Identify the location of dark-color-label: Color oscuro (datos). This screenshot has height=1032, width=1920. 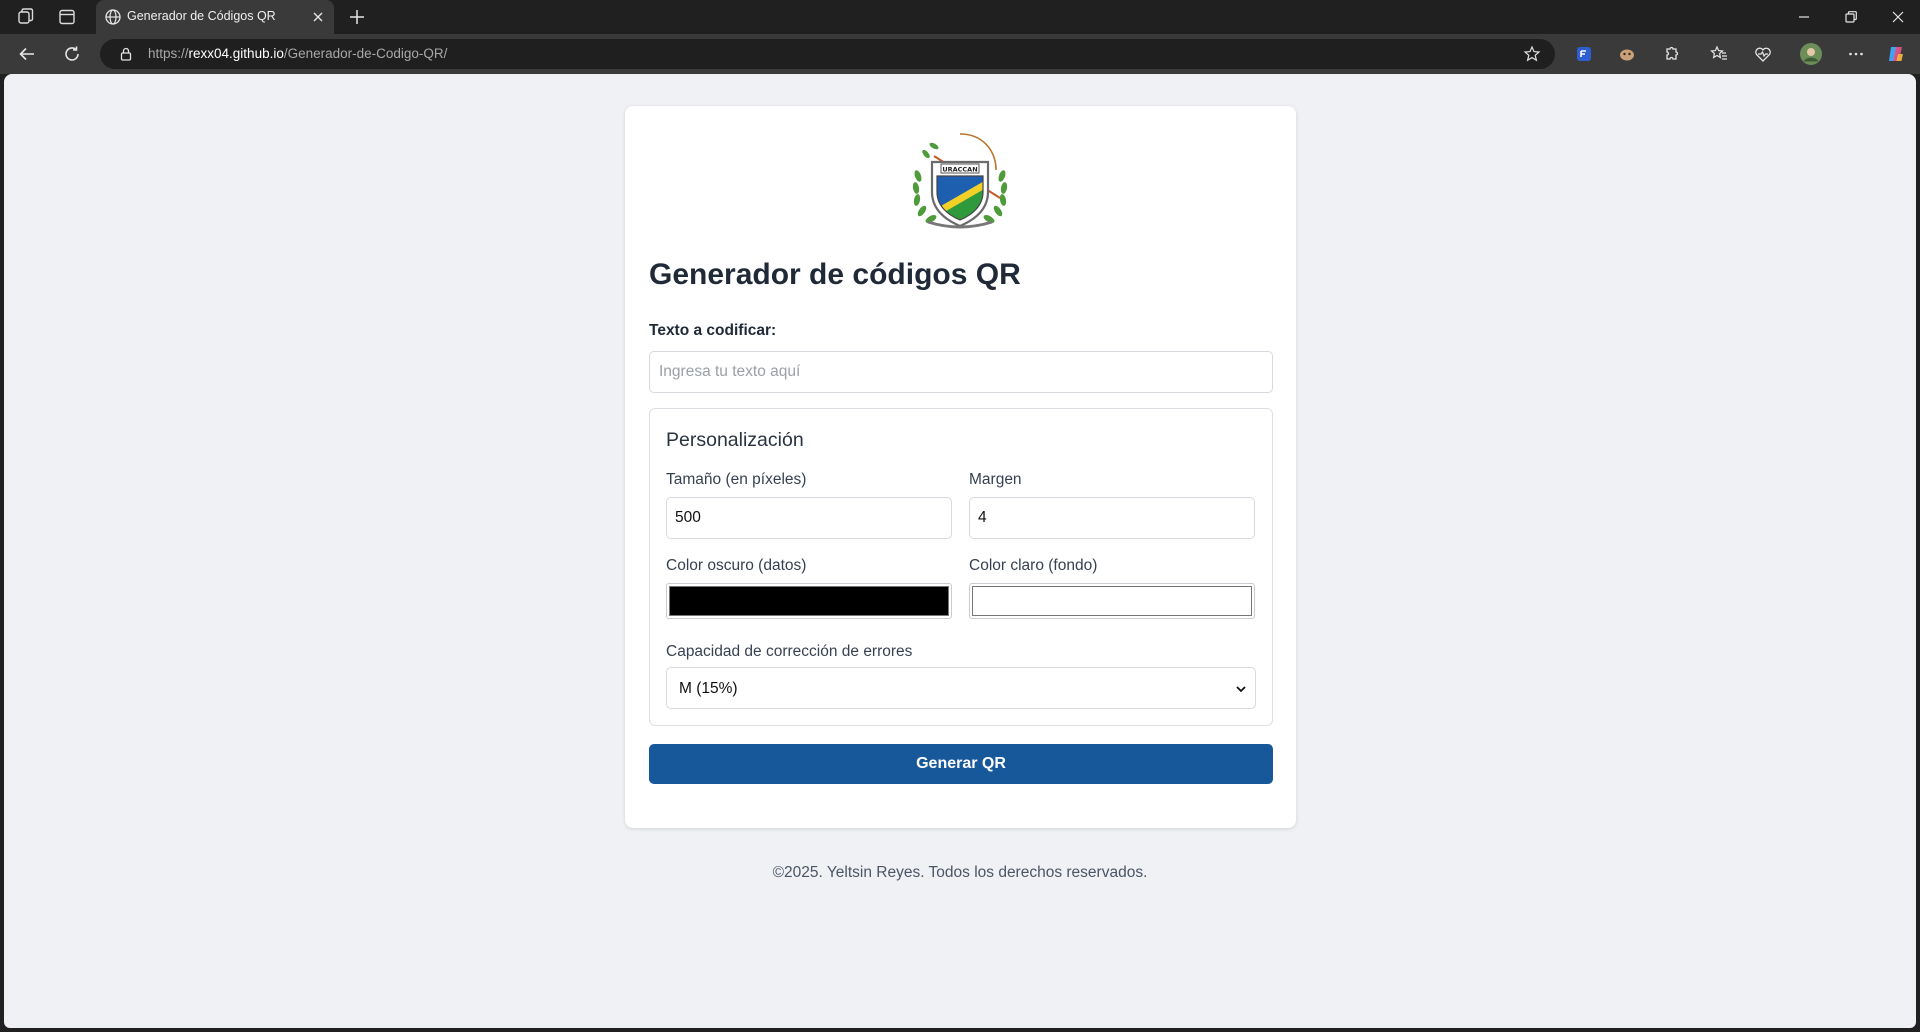
(736, 565).